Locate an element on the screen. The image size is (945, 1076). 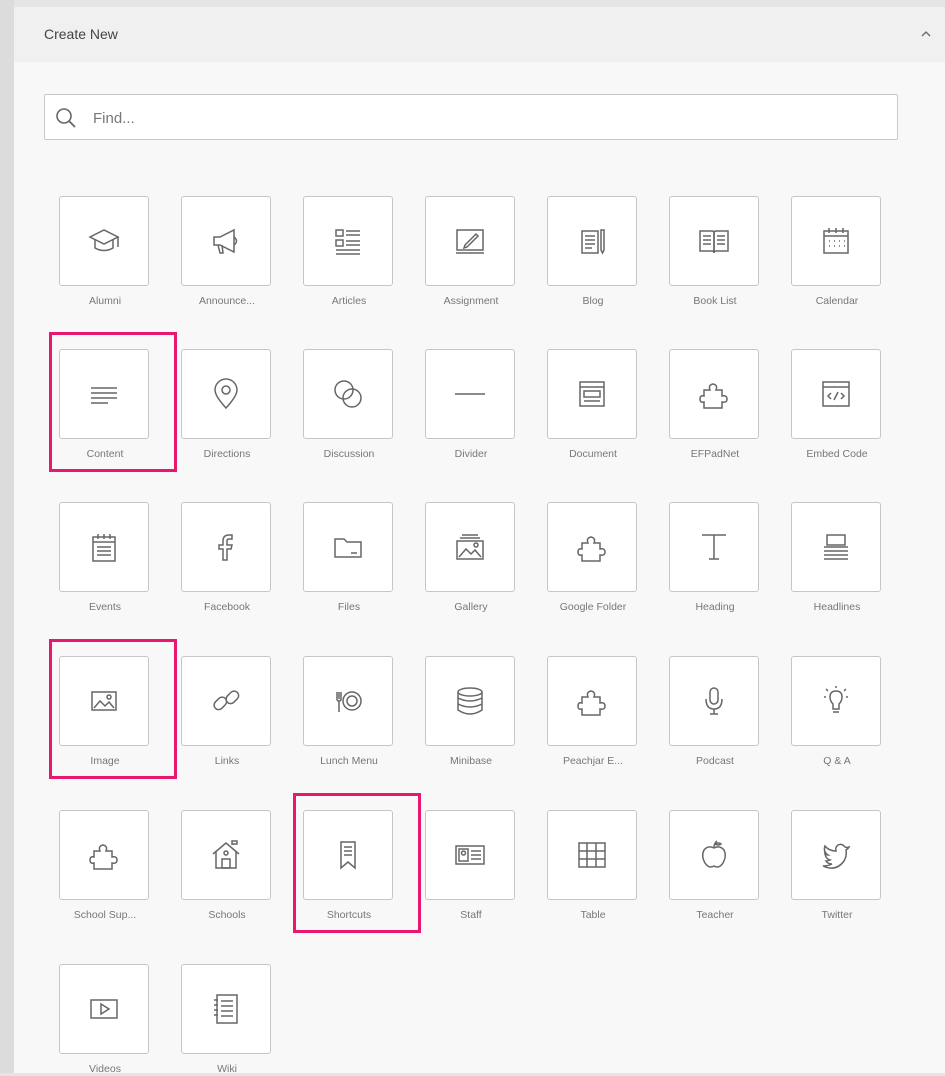
widget-tile-google-folder: Google Folder is located at coordinates (578, 558).